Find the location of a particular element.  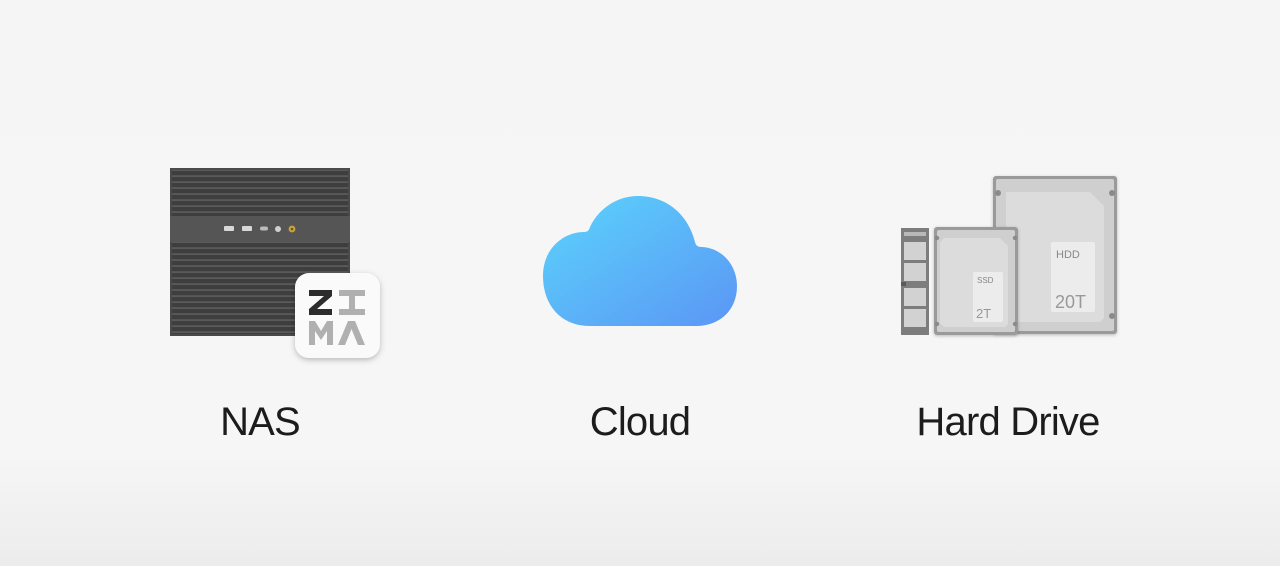

ssd-capacity-label: 2T is located at coordinates (983, 313).